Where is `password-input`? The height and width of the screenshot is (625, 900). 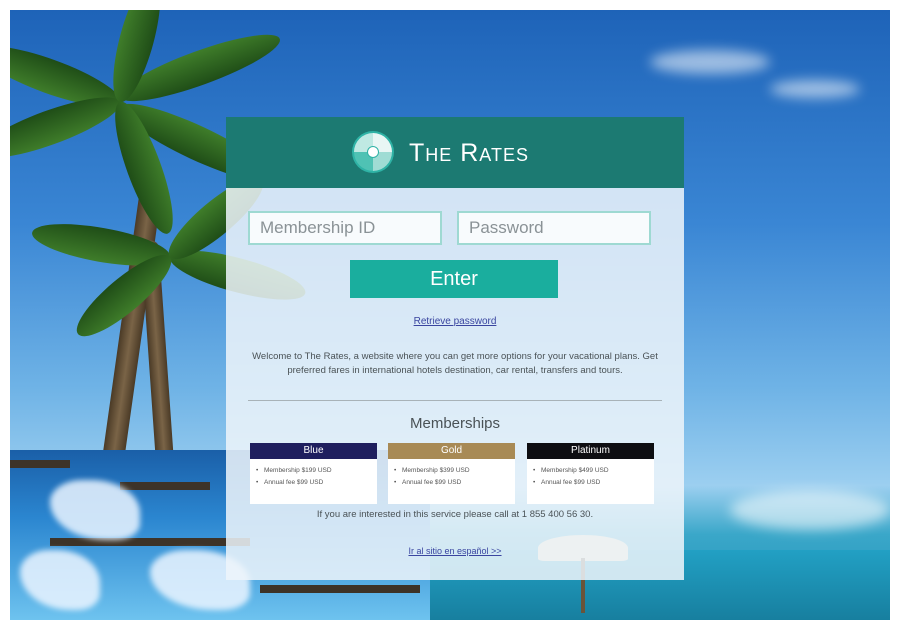 password-input is located at coordinates (554, 228).